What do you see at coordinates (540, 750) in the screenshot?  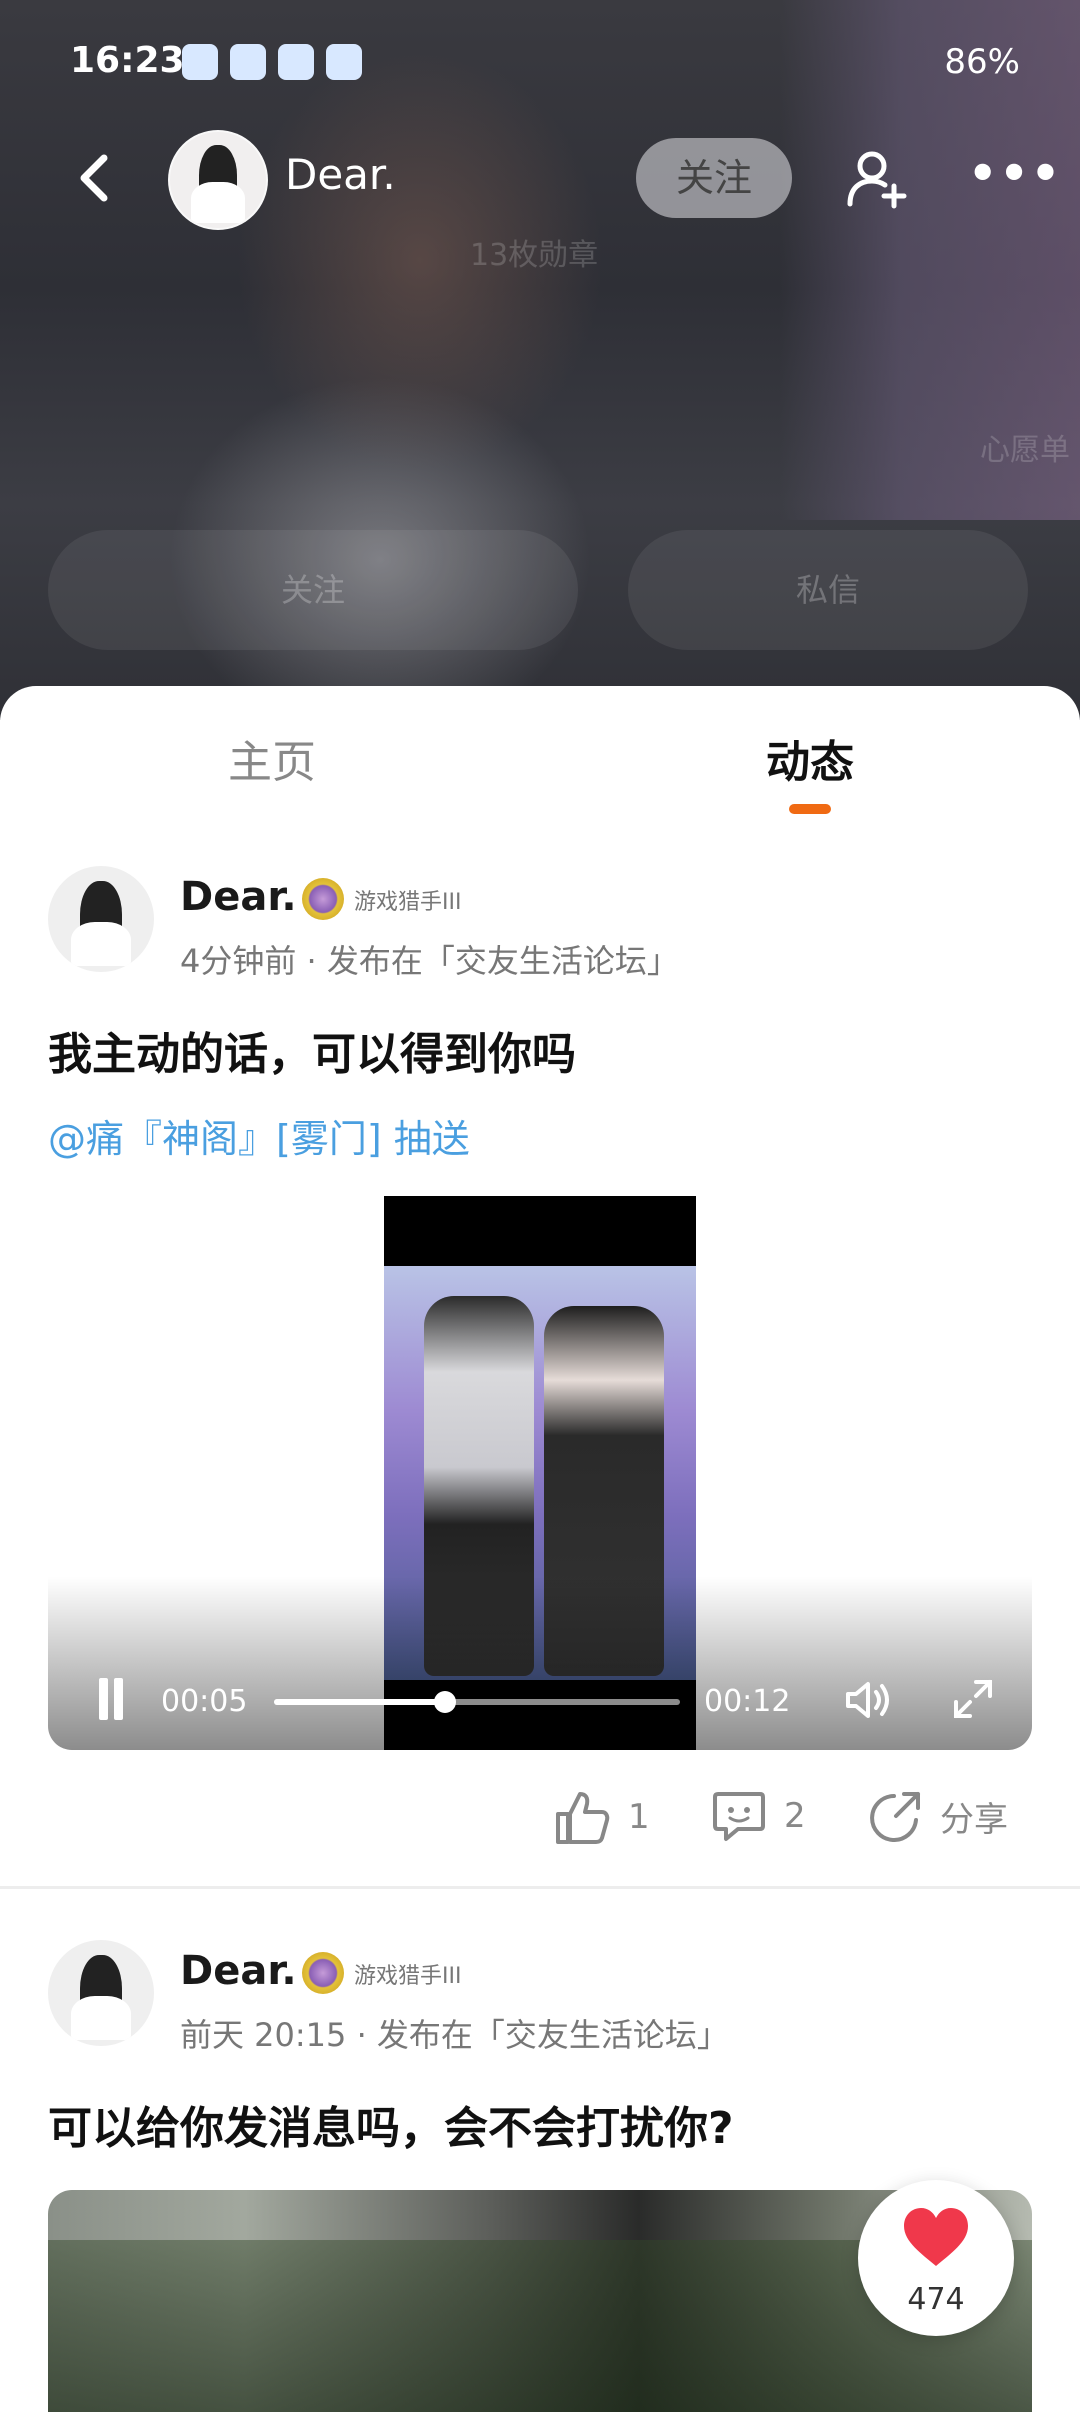 I see `tab-bar: 主页 动态` at bounding box center [540, 750].